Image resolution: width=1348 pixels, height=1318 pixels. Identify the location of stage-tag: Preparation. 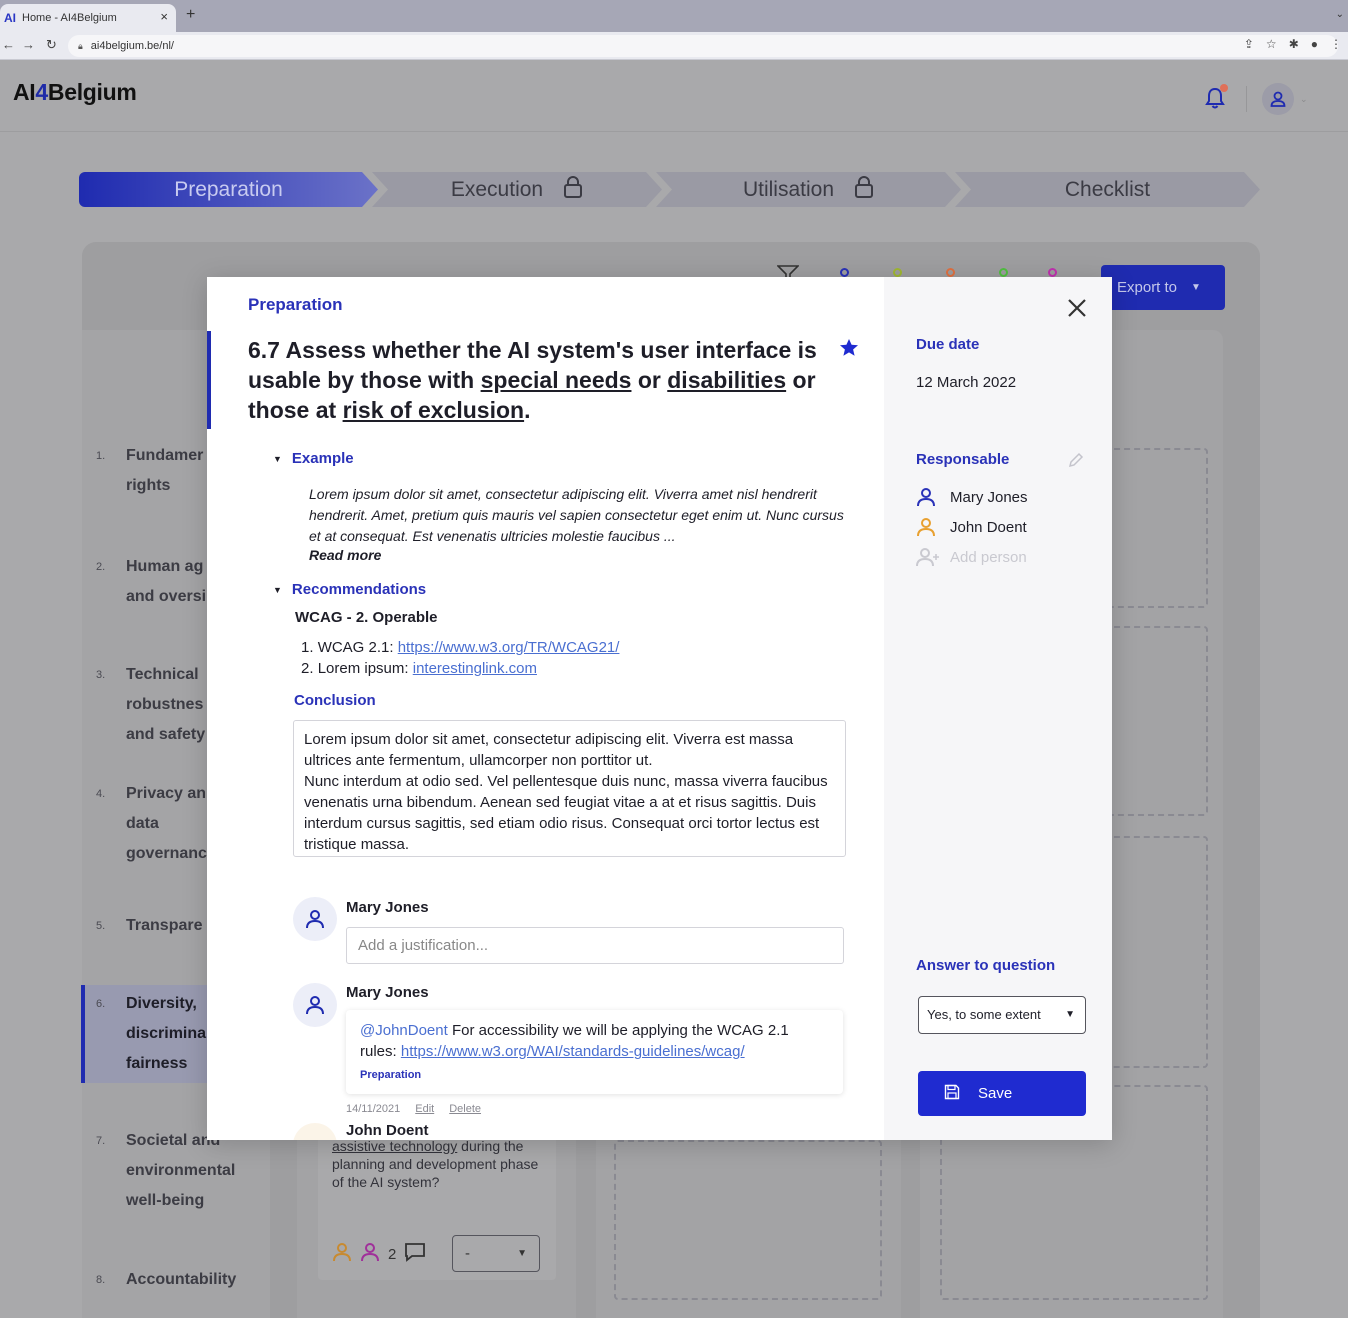
(391, 1075).